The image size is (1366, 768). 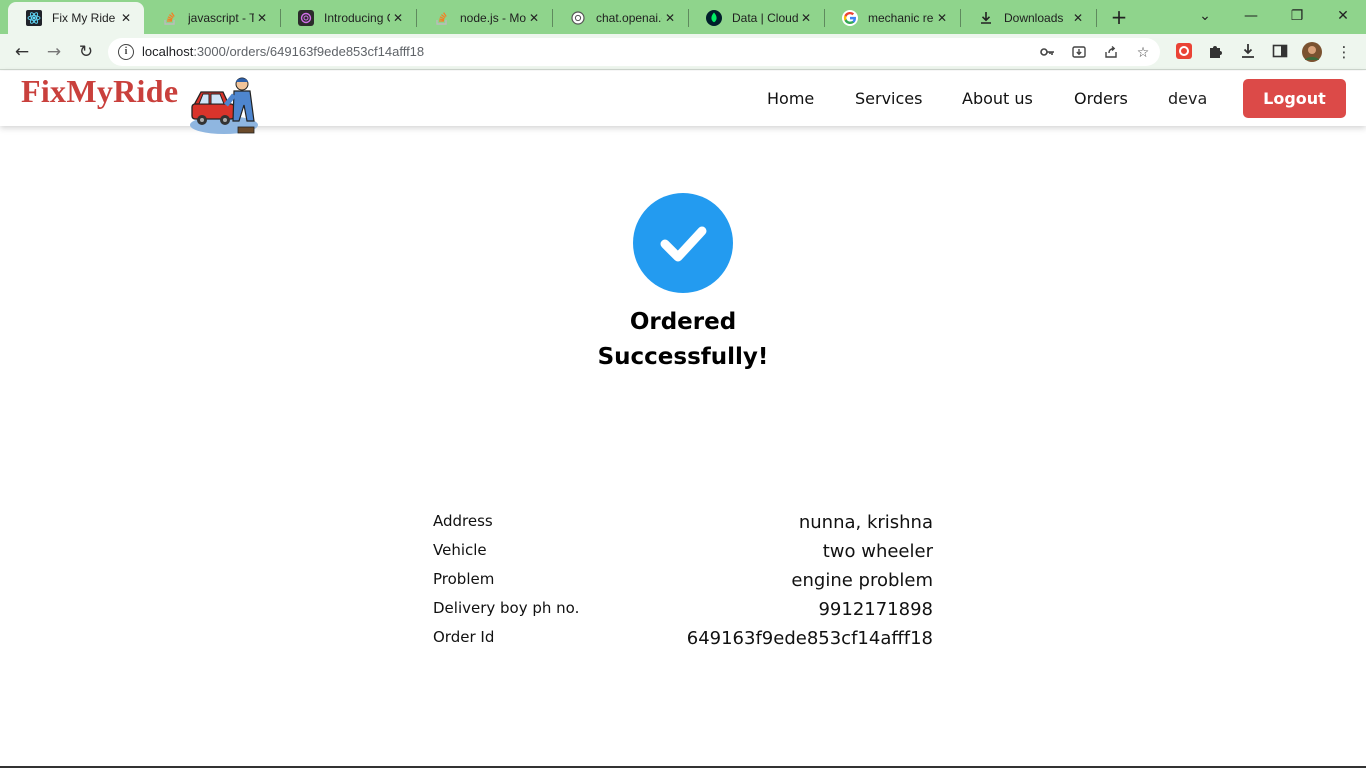 I want to click on download-icon, so click(x=986, y=18).